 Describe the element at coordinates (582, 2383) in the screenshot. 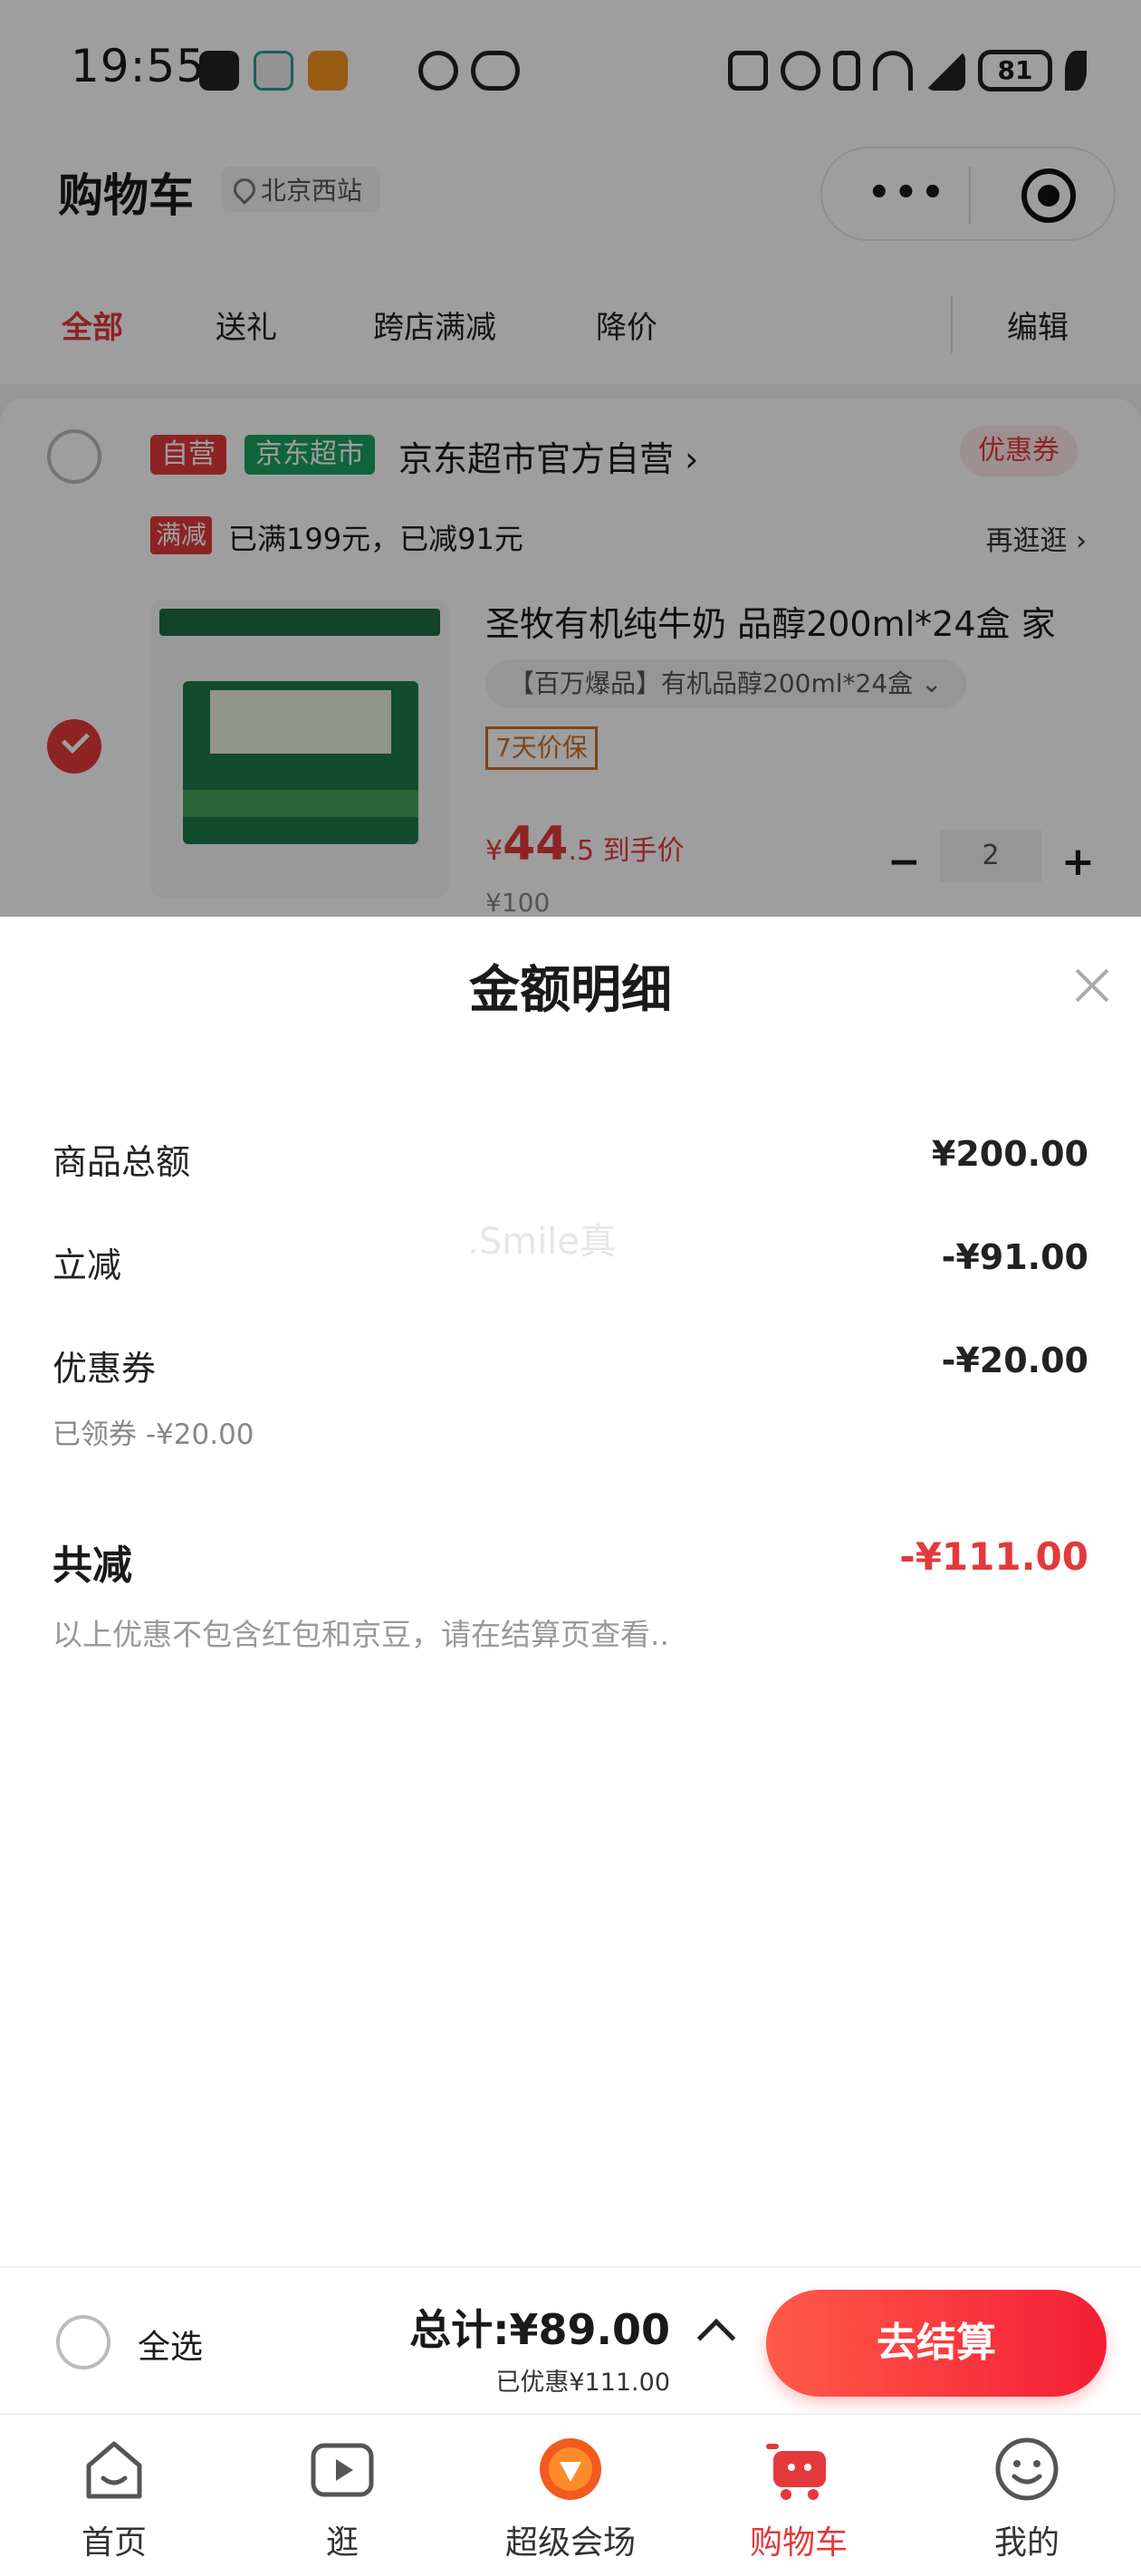

I see `discount-summary: 已优惠¥111.00` at that location.